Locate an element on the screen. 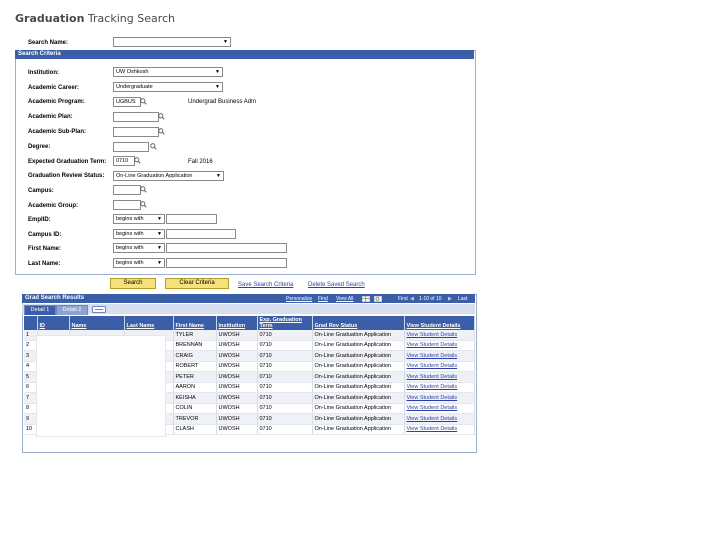 The width and height of the screenshot is (720, 540). first-name: KEISHA is located at coordinates (195, 398).